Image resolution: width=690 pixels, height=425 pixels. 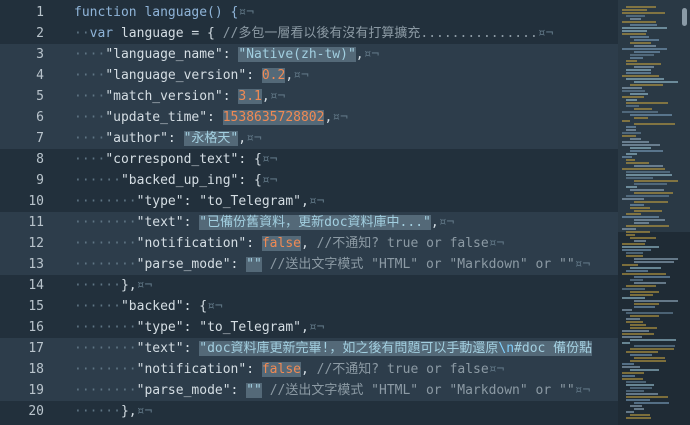 I want to click on line-number: 13, so click(x=36, y=264).